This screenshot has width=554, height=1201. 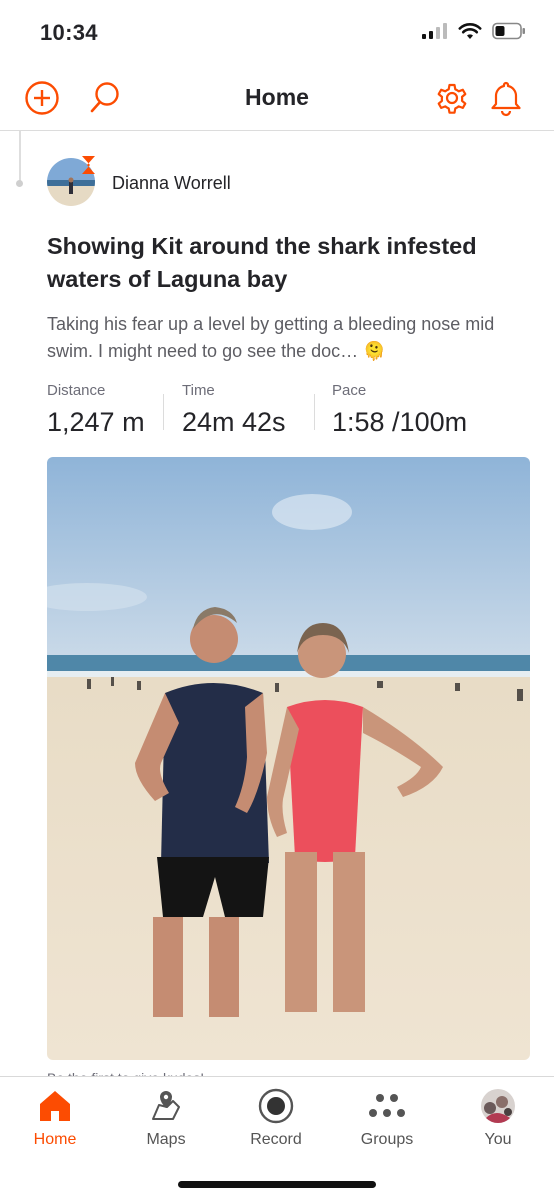 What do you see at coordinates (55, 1106) in the screenshot?
I see `home-icon` at bounding box center [55, 1106].